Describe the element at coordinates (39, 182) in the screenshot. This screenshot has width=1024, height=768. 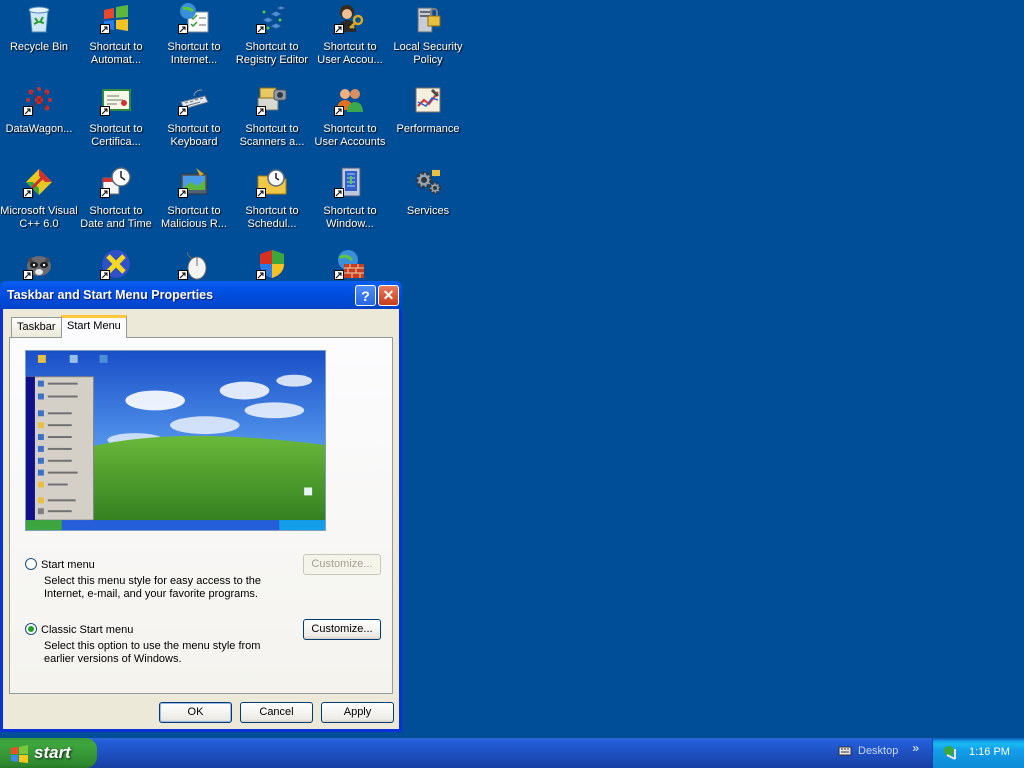
I see `visual-cpp-icon` at that location.